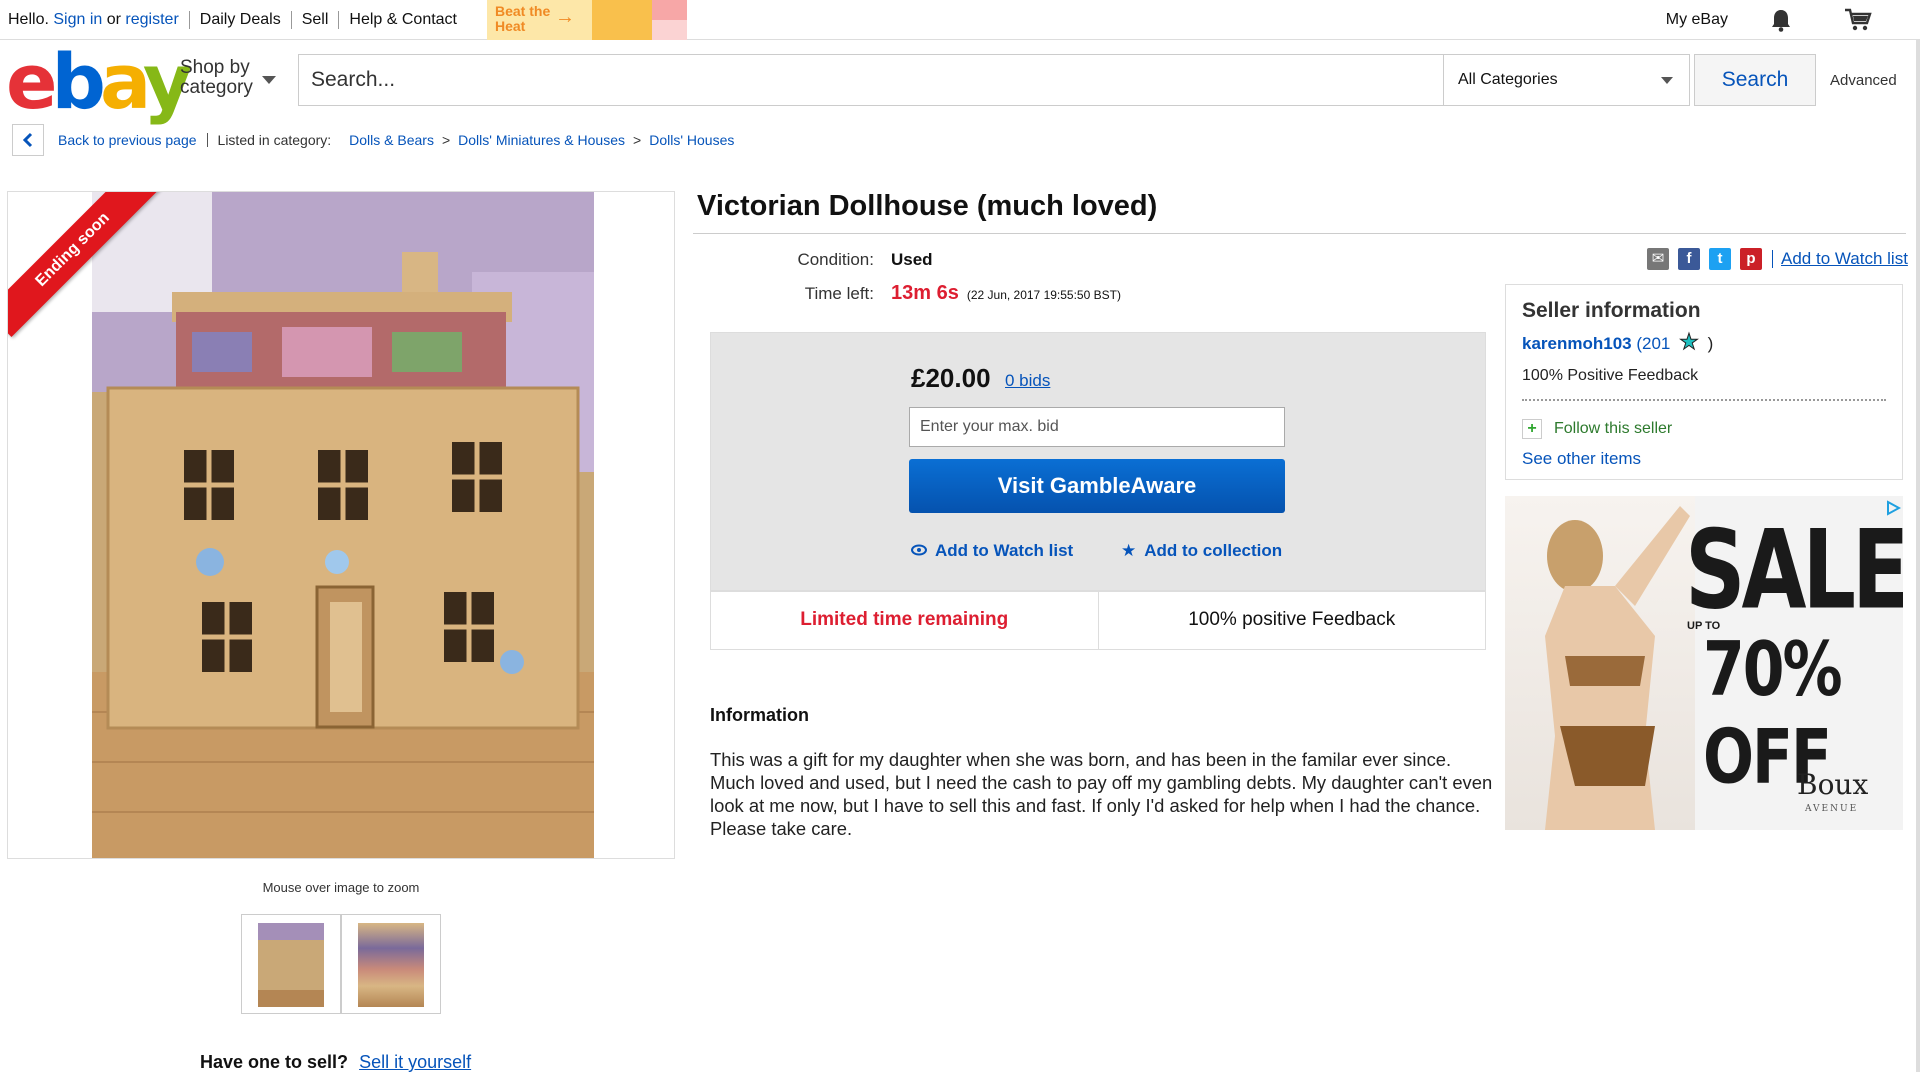 The image size is (1920, 1072). What do you see at coordinates (523, 18) in the screenshot?
I see `promo-label: Beat the Heat` at bounding box center [523, 18].